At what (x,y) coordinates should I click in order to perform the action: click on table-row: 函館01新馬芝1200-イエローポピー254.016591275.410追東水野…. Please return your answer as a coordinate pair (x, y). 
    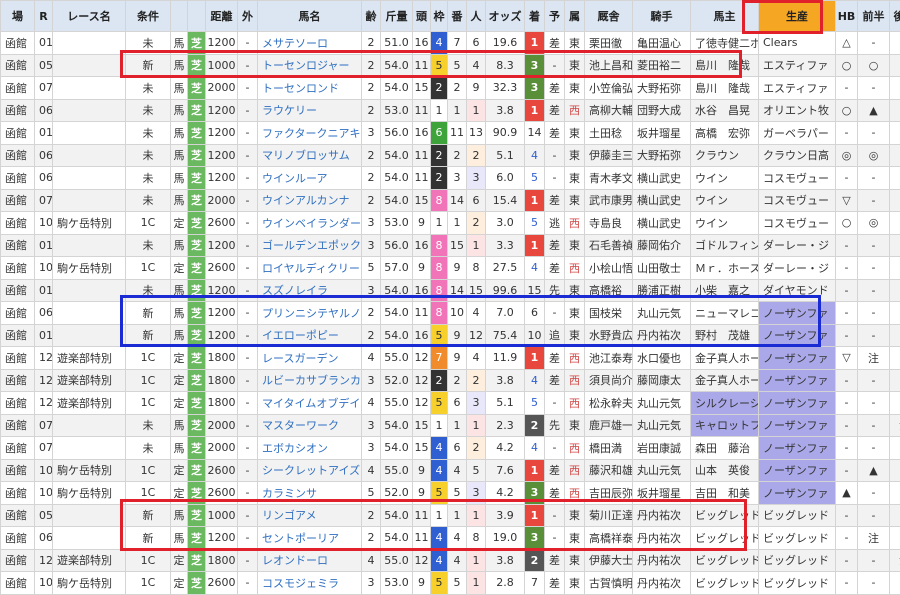
    Looking at the image, I should click on (450, 335).